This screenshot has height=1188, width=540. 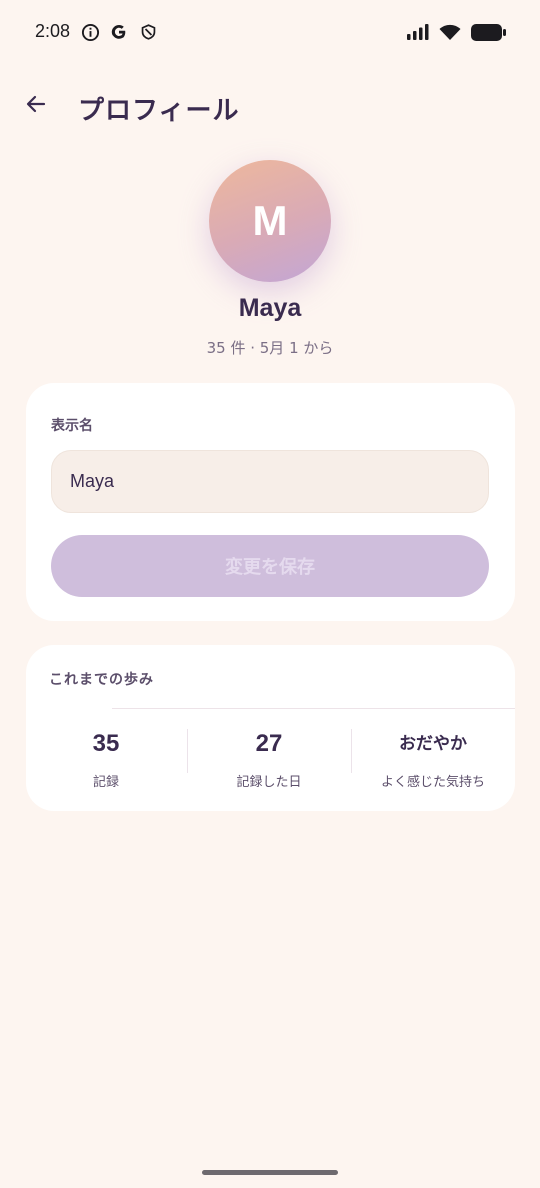 What do you see at coordinates (270, 108) in the screenshot?
I see `app-bar: プロフィール` at bounding box center [270, 108].